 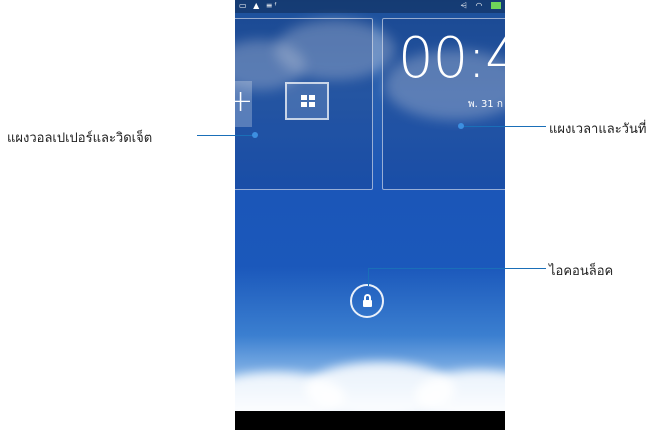 What do you see at coordinates (370, 420) in the screenshot?
I see `navigation-bar` at bounding box center [370, 420].